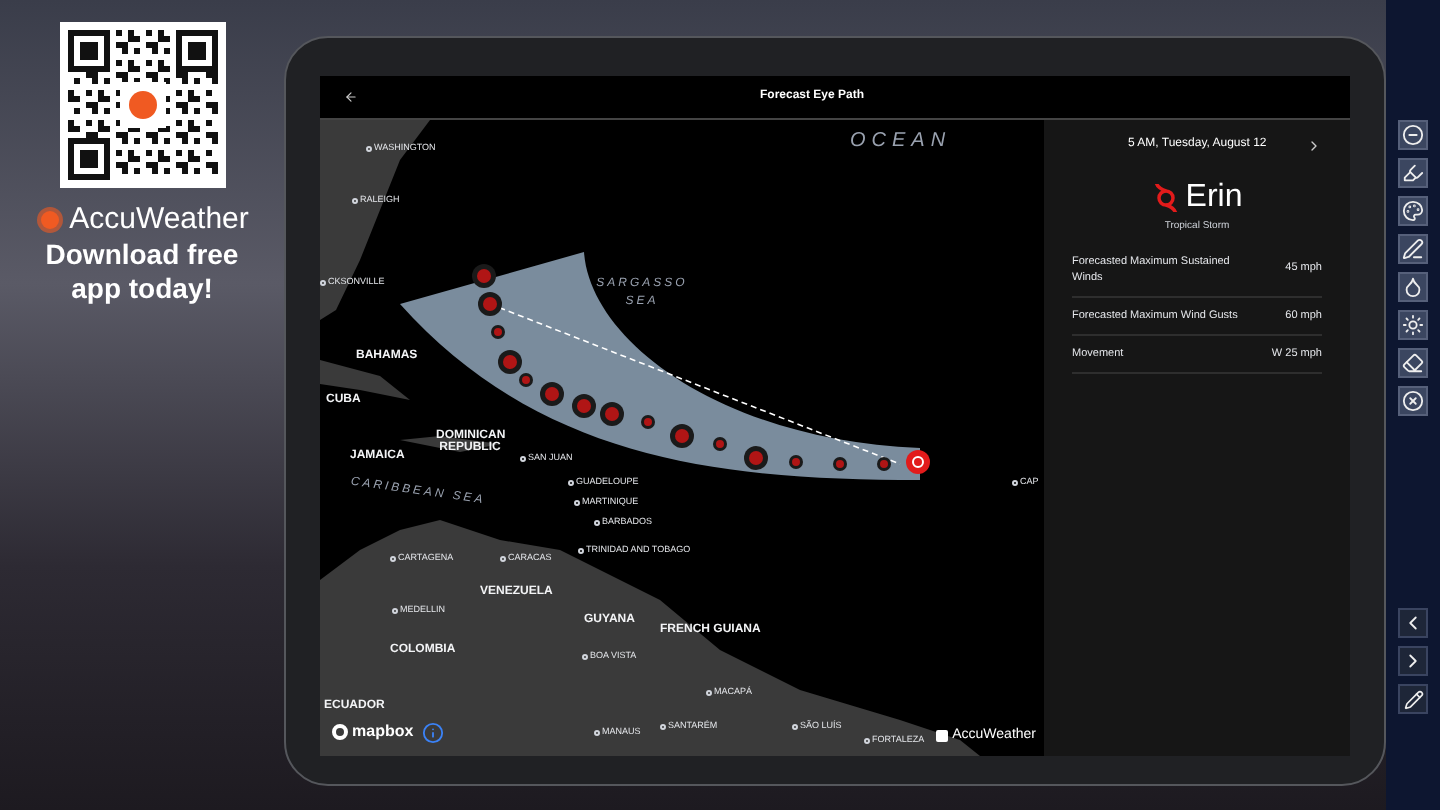  Describe the element at coordinates (1413, 249) in the screenshot. I see `pen-icon` at that location.